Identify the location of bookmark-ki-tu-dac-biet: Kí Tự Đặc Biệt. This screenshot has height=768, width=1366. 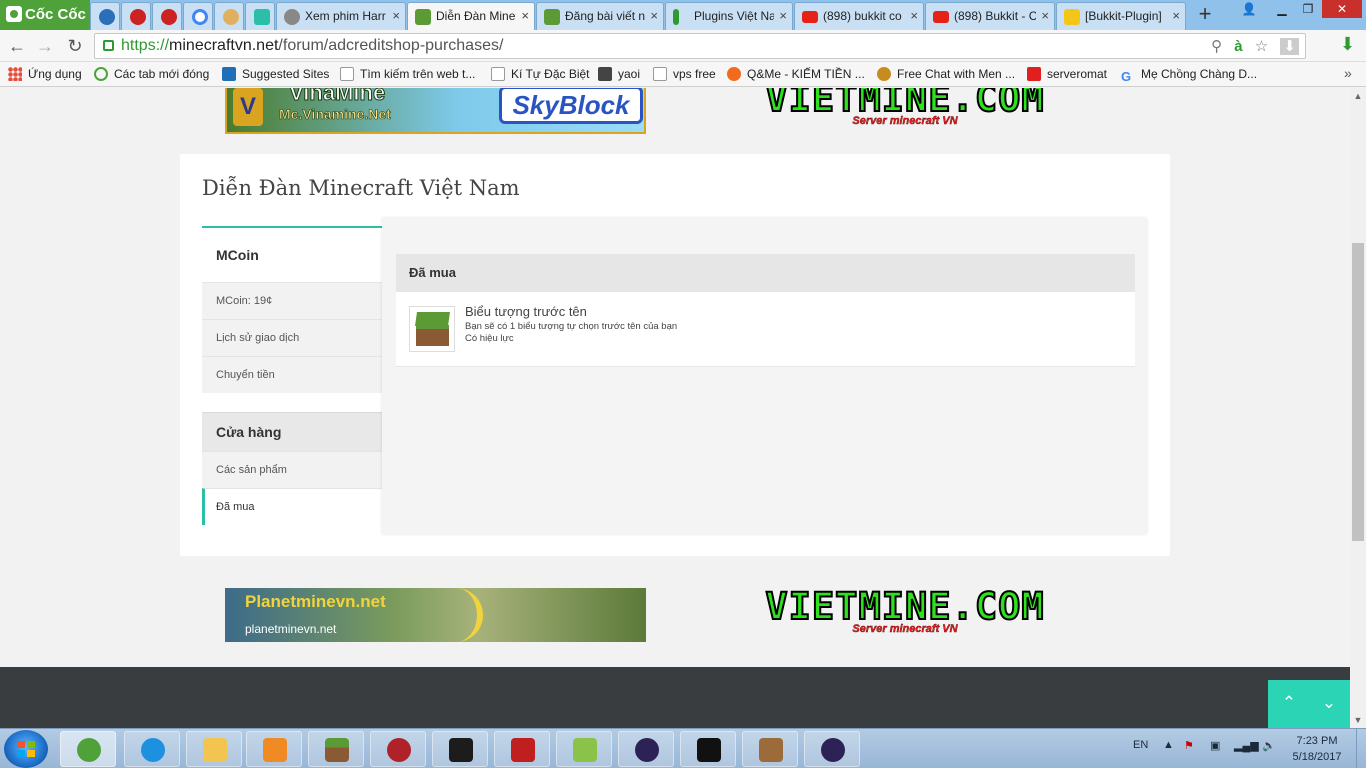
(540, 74).